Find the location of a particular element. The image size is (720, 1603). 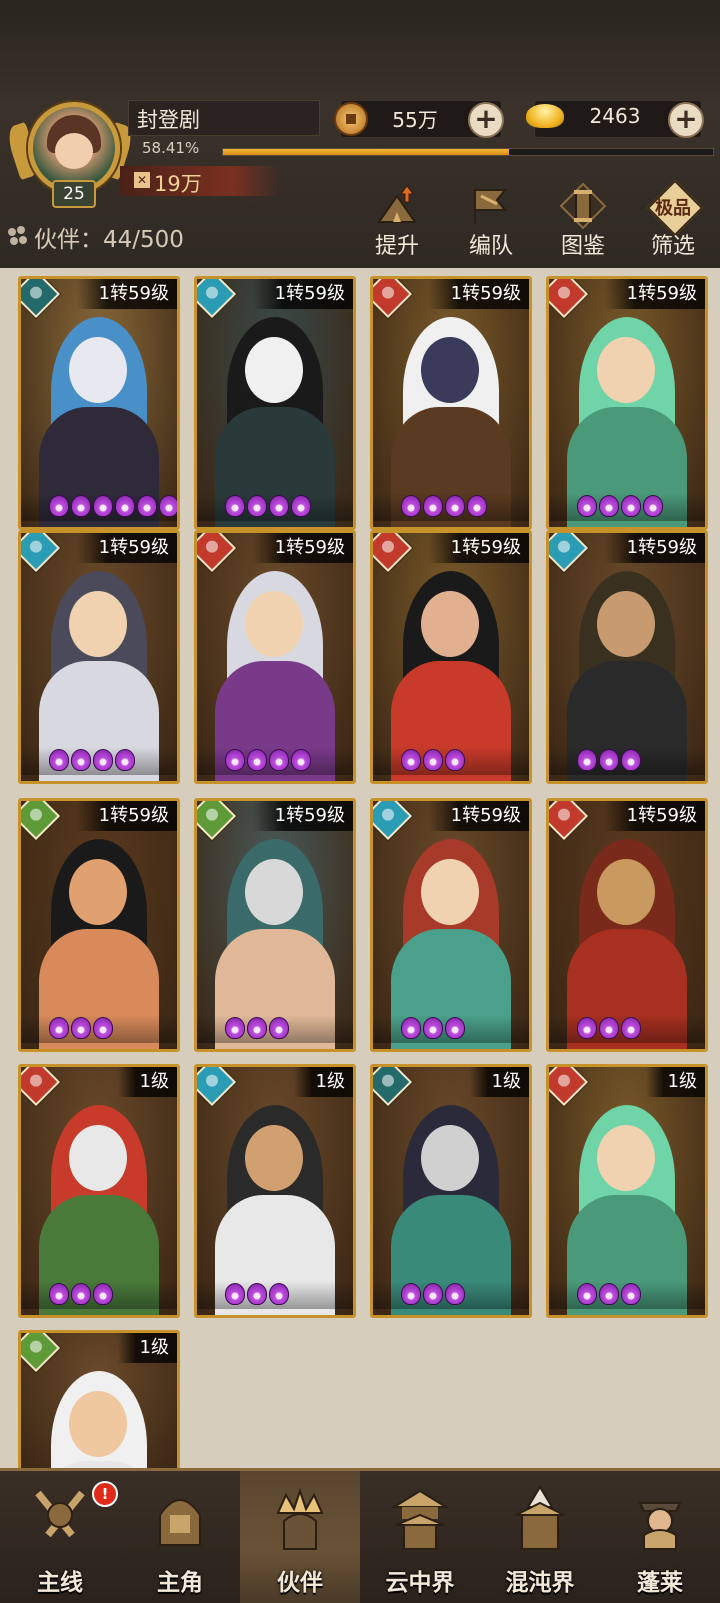

nav-tab: 云中界 is located at coordinates (420, 1537).